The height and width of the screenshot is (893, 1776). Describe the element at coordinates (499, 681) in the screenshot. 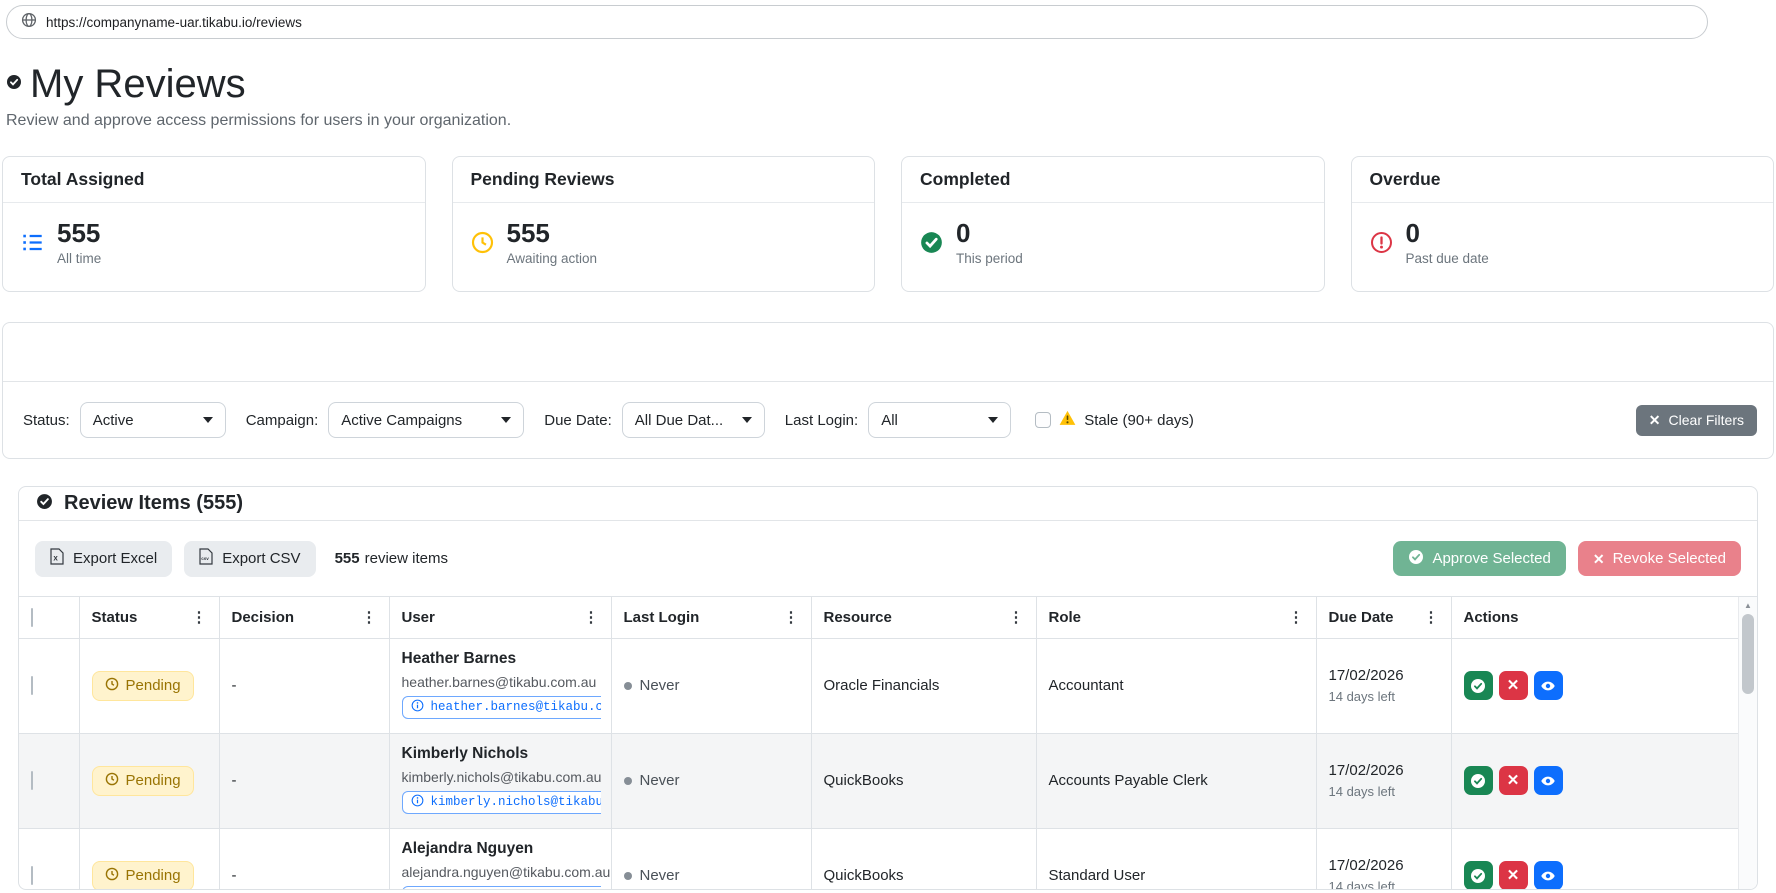

I see `user-email: heather.barnes@tikabu.com.au` at that location.